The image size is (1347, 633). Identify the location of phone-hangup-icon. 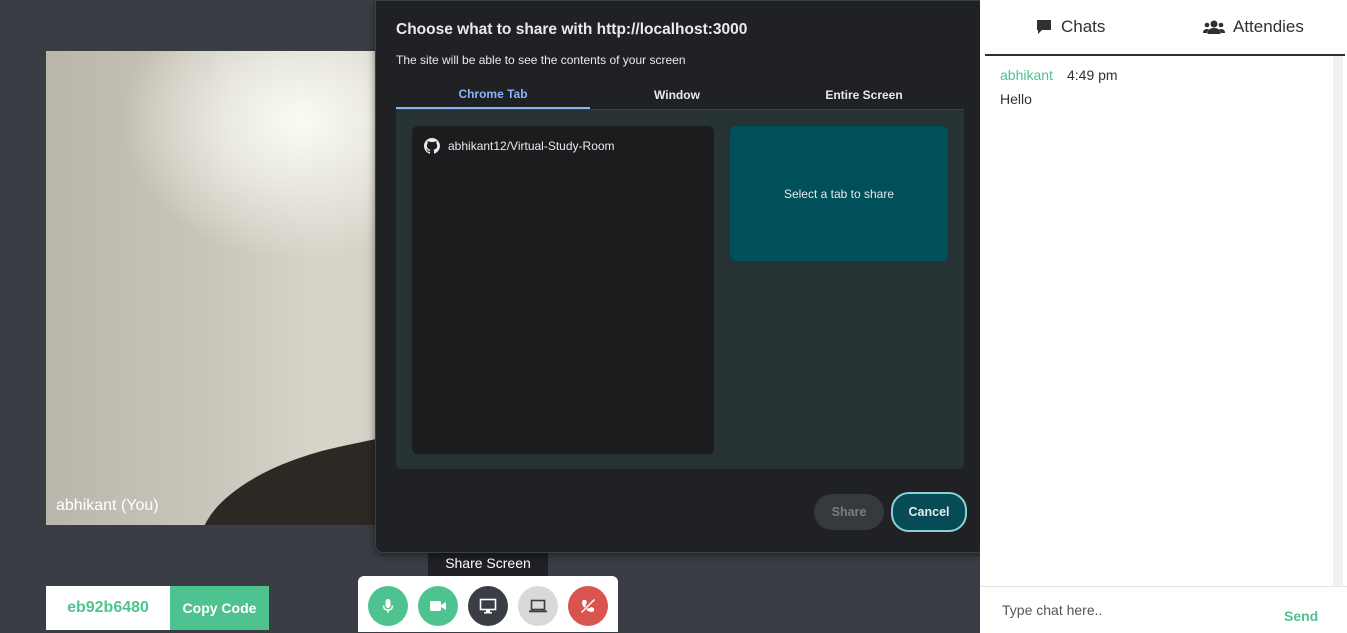
(588, 606).